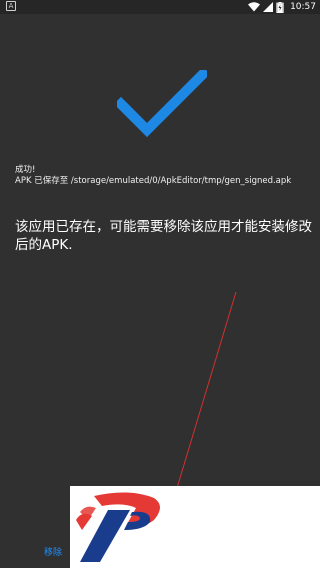  What do you see at coordinates (195, 527) in the screenshot?
I see `logo-overlay` at bounding box center [195, 527].